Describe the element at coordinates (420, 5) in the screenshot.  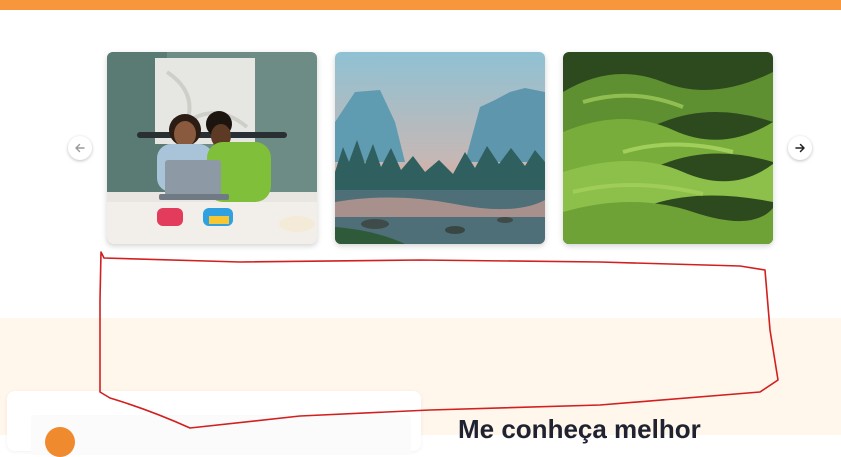
I see `top-accent-bar` at that location.